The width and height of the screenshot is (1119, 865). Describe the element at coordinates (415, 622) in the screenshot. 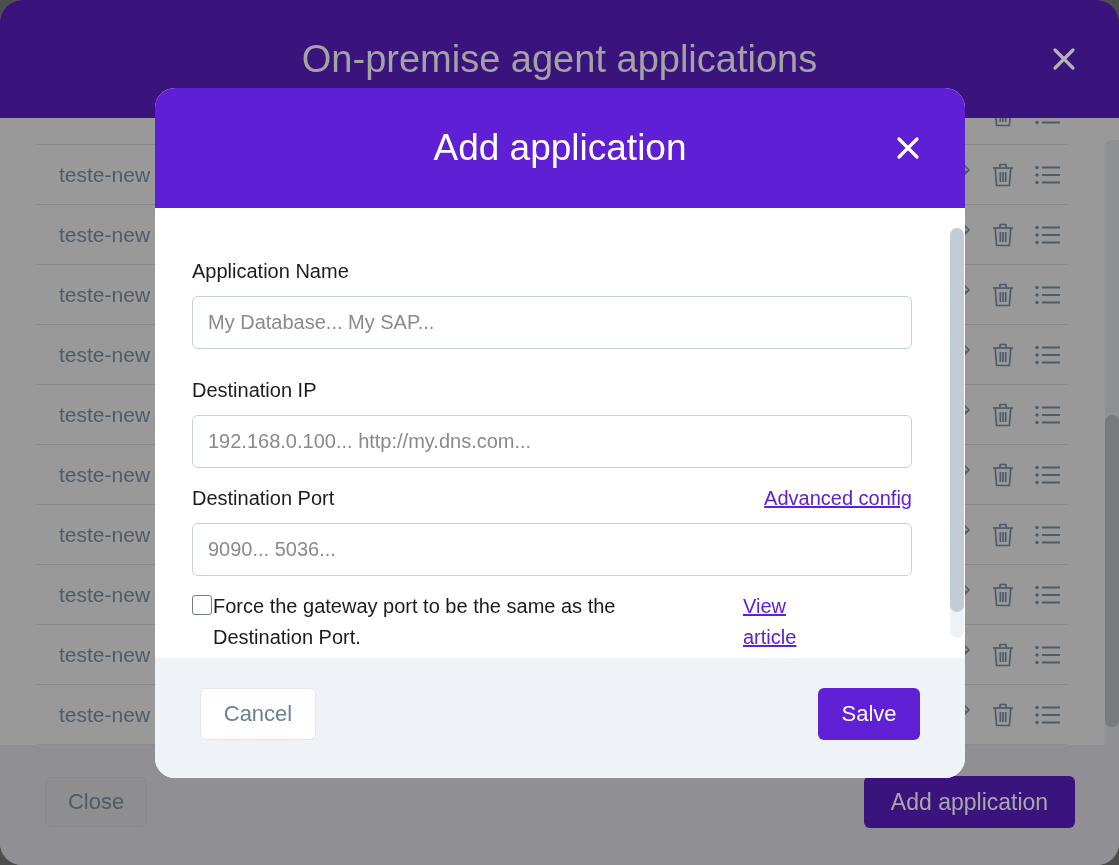

I see `checkbox-label: Force the gateway port to be the same as the Destination Port.` at that location.